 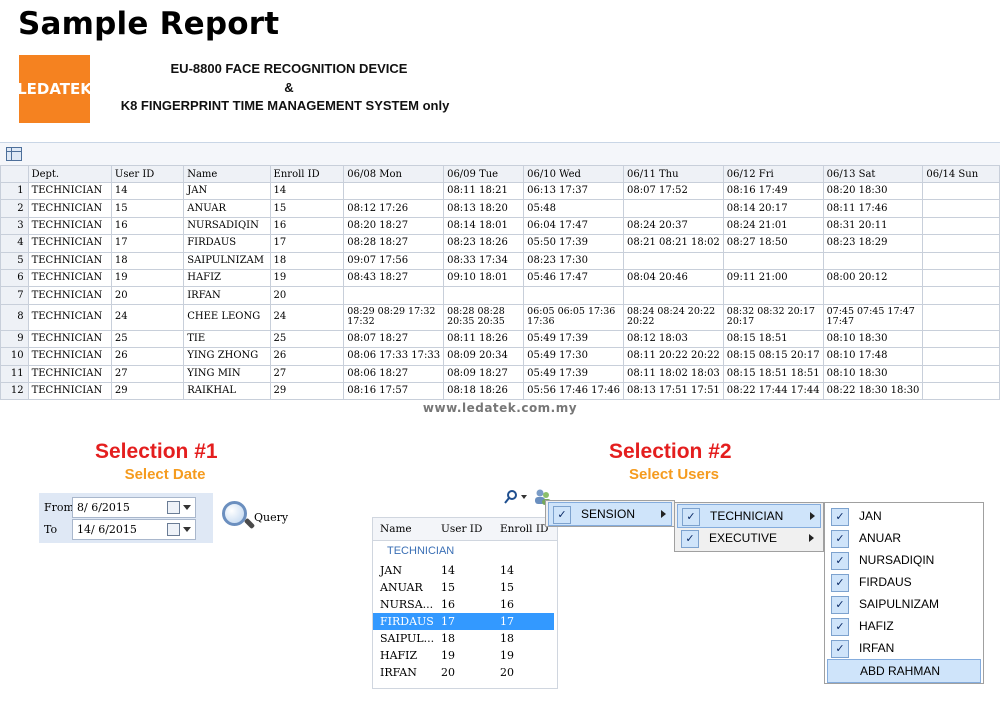 What do you see at coordinates (673, 356) in the screenshot?
I see `table-cell: 08:11 20:22 20:22` at bounding box center [673, 356].